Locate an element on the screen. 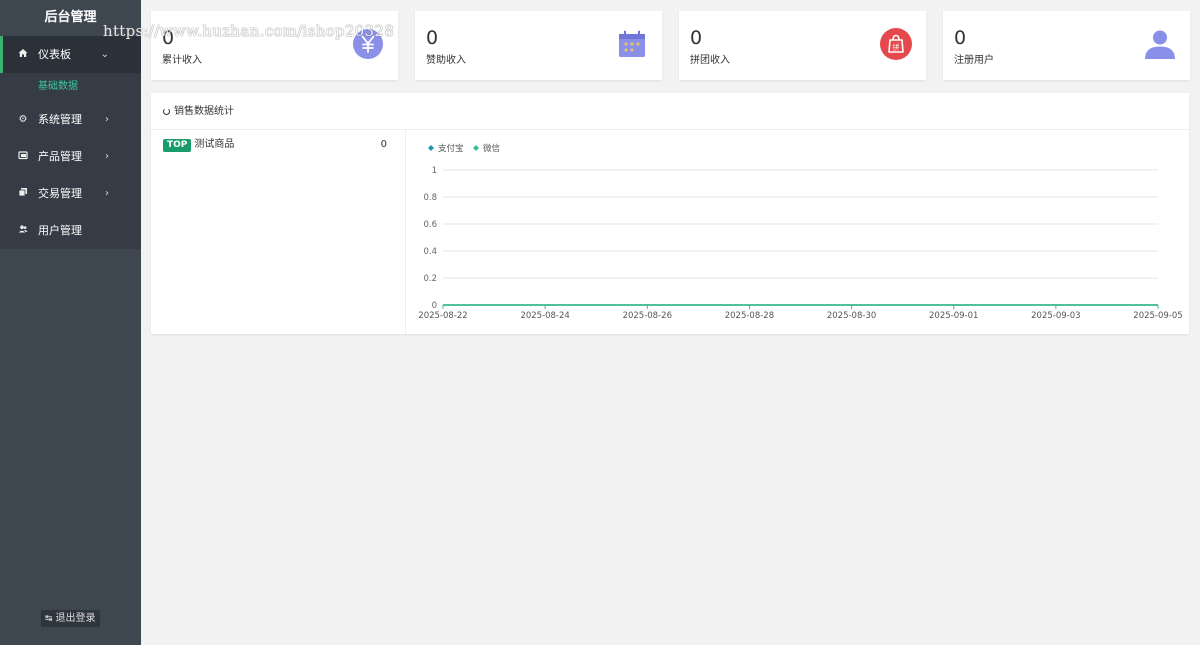  stat-label: 拼团收入 is located at coordinates (710, 60).